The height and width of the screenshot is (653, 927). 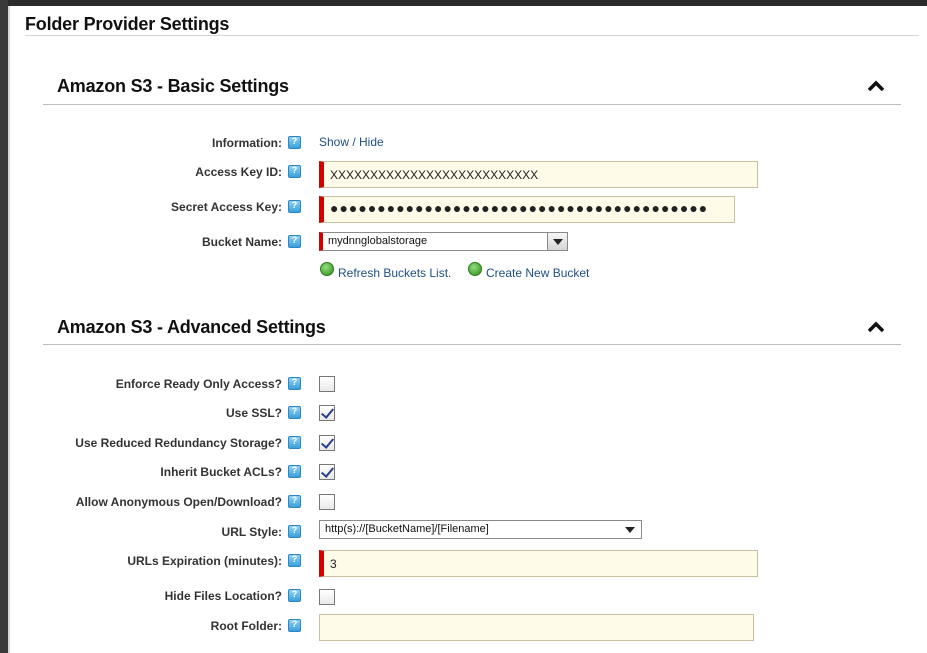 I want to click on url-expiration-label: URLs Expiration (minutes):, so click(x=204, y=561).